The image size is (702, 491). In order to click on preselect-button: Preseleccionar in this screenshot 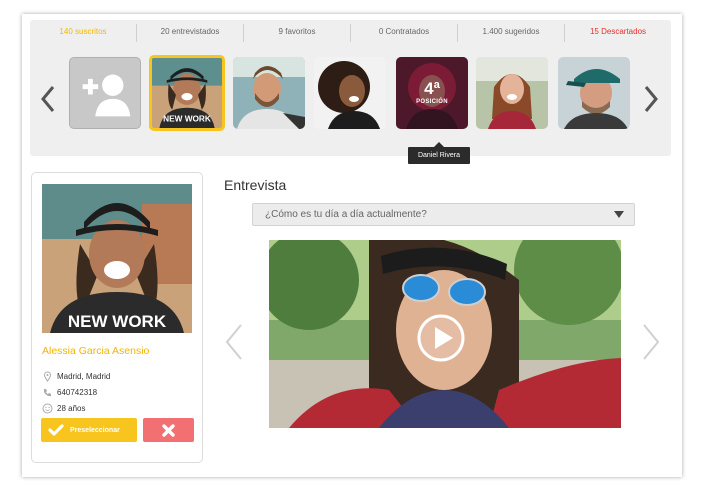, I will do `click(89, 430)`.